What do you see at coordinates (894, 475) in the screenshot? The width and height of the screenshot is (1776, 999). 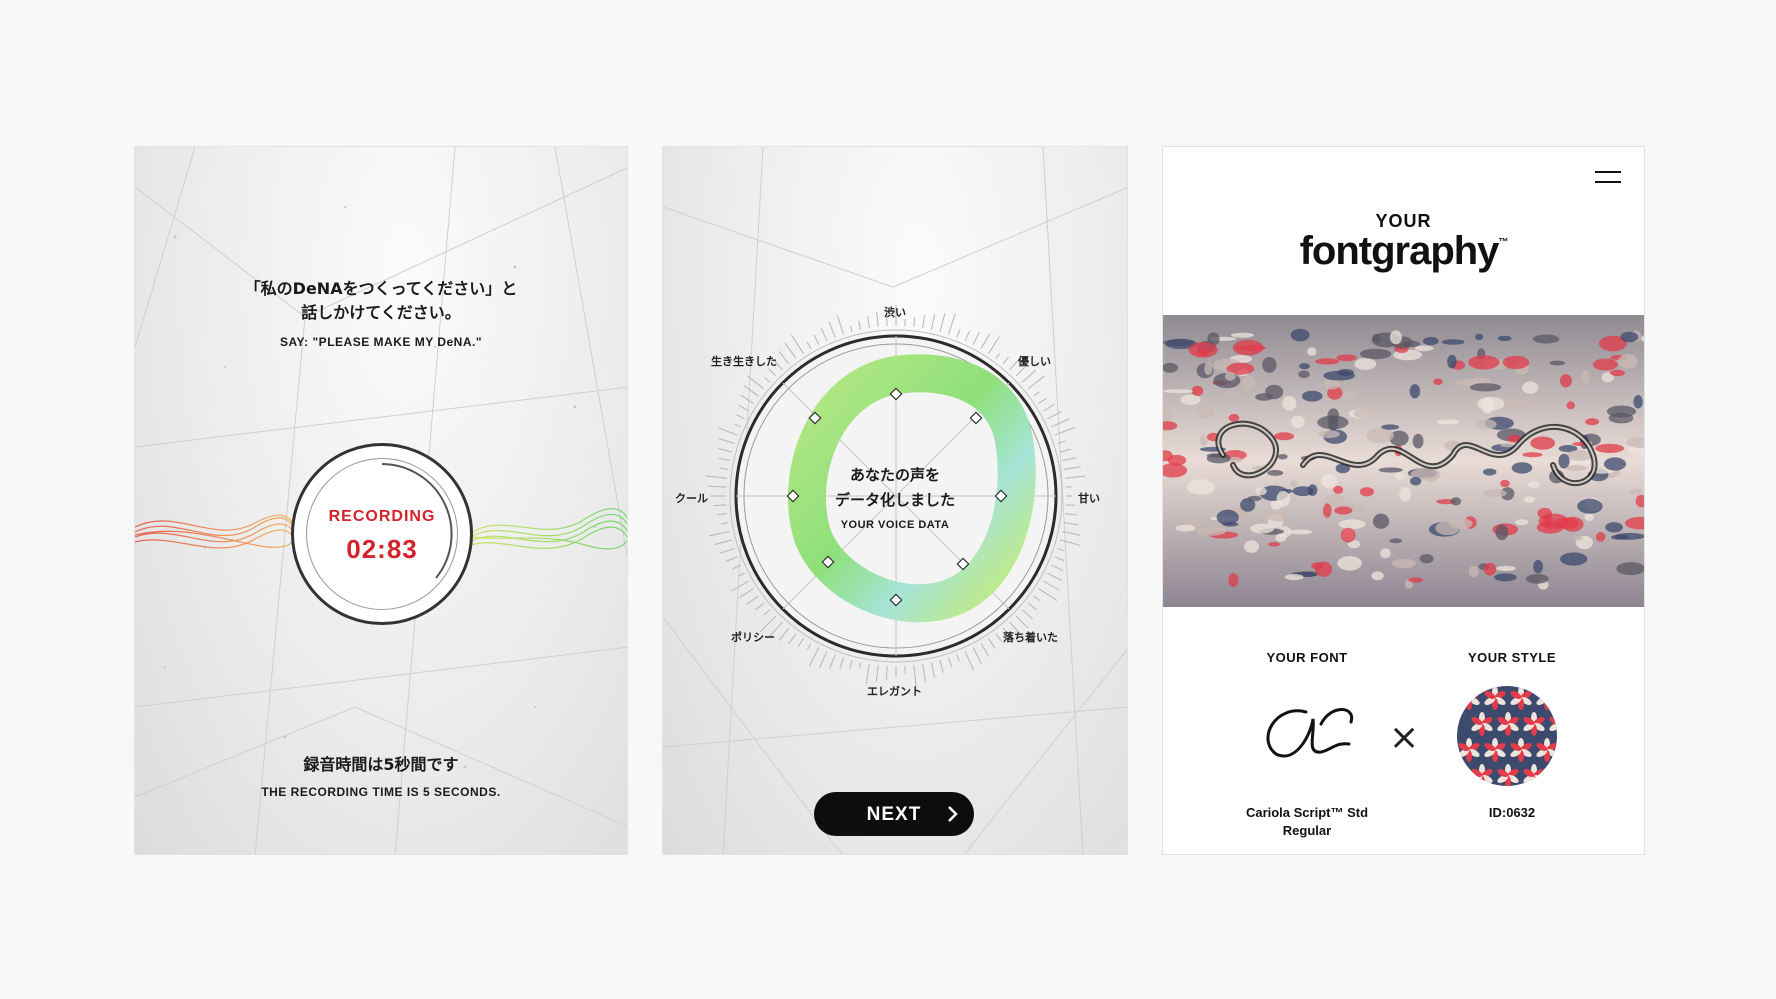 I see `voice-center-jp-line1: あなたの声を` at bounding box center [894, 475].